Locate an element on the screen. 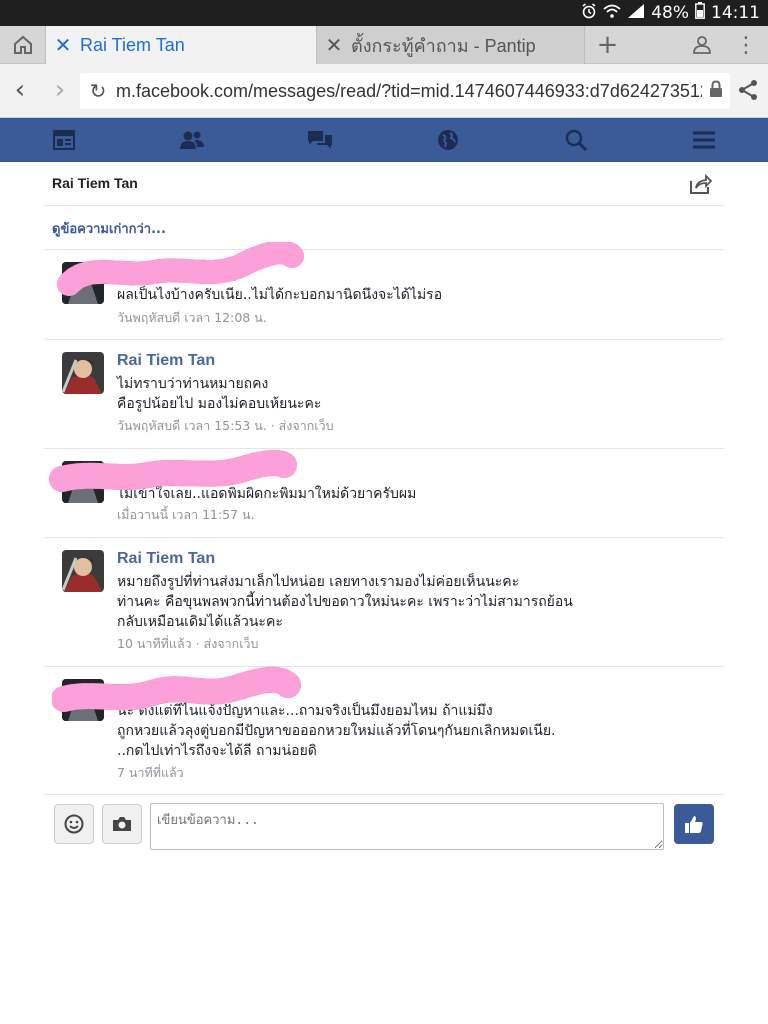  forward-button: › is located at coordinates (60, 91).